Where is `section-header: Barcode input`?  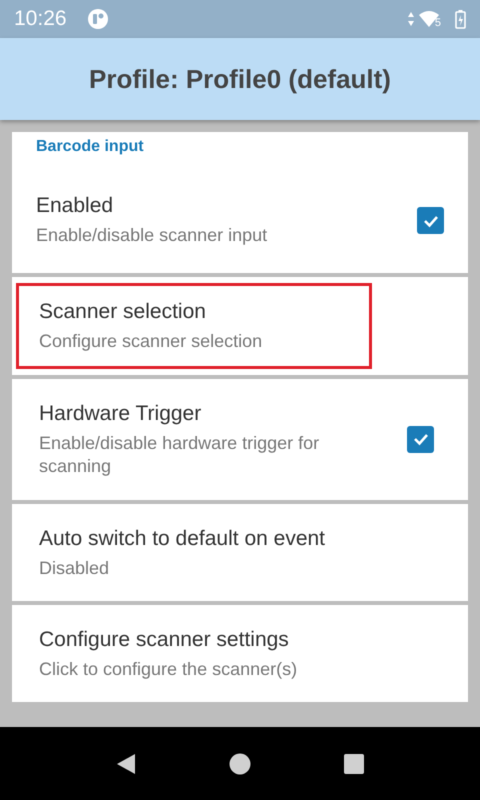
section-header: Barcode input is located at coordinates (90, 147).